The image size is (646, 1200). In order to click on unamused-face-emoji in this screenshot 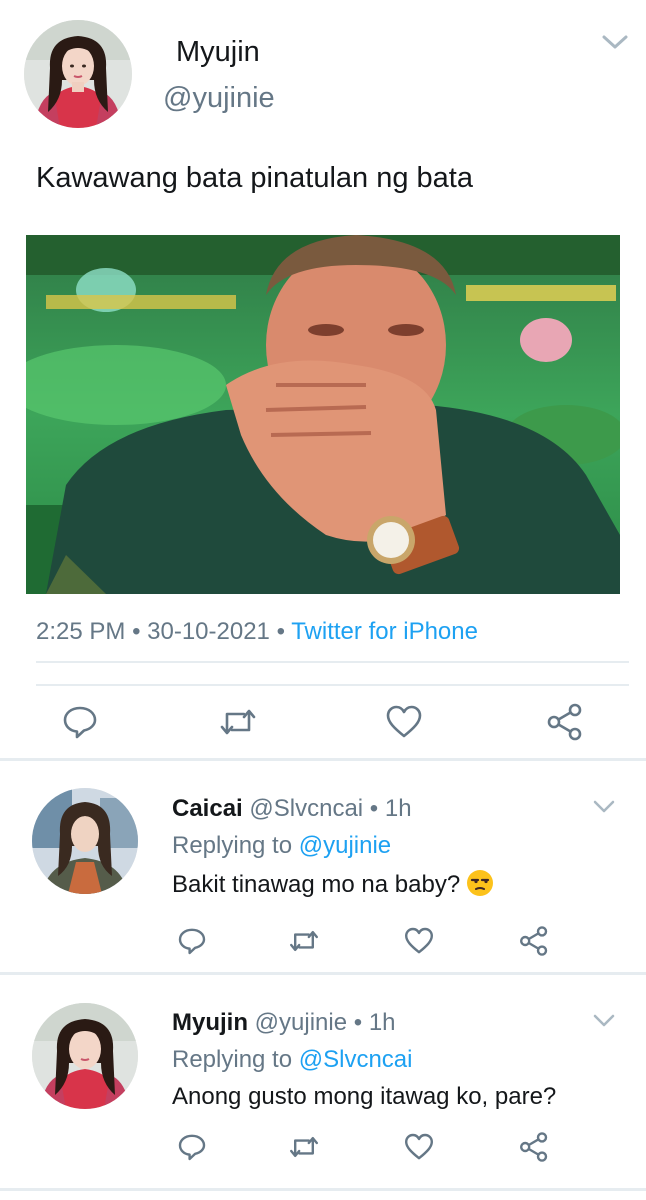, I will do `click(480, 883)`.